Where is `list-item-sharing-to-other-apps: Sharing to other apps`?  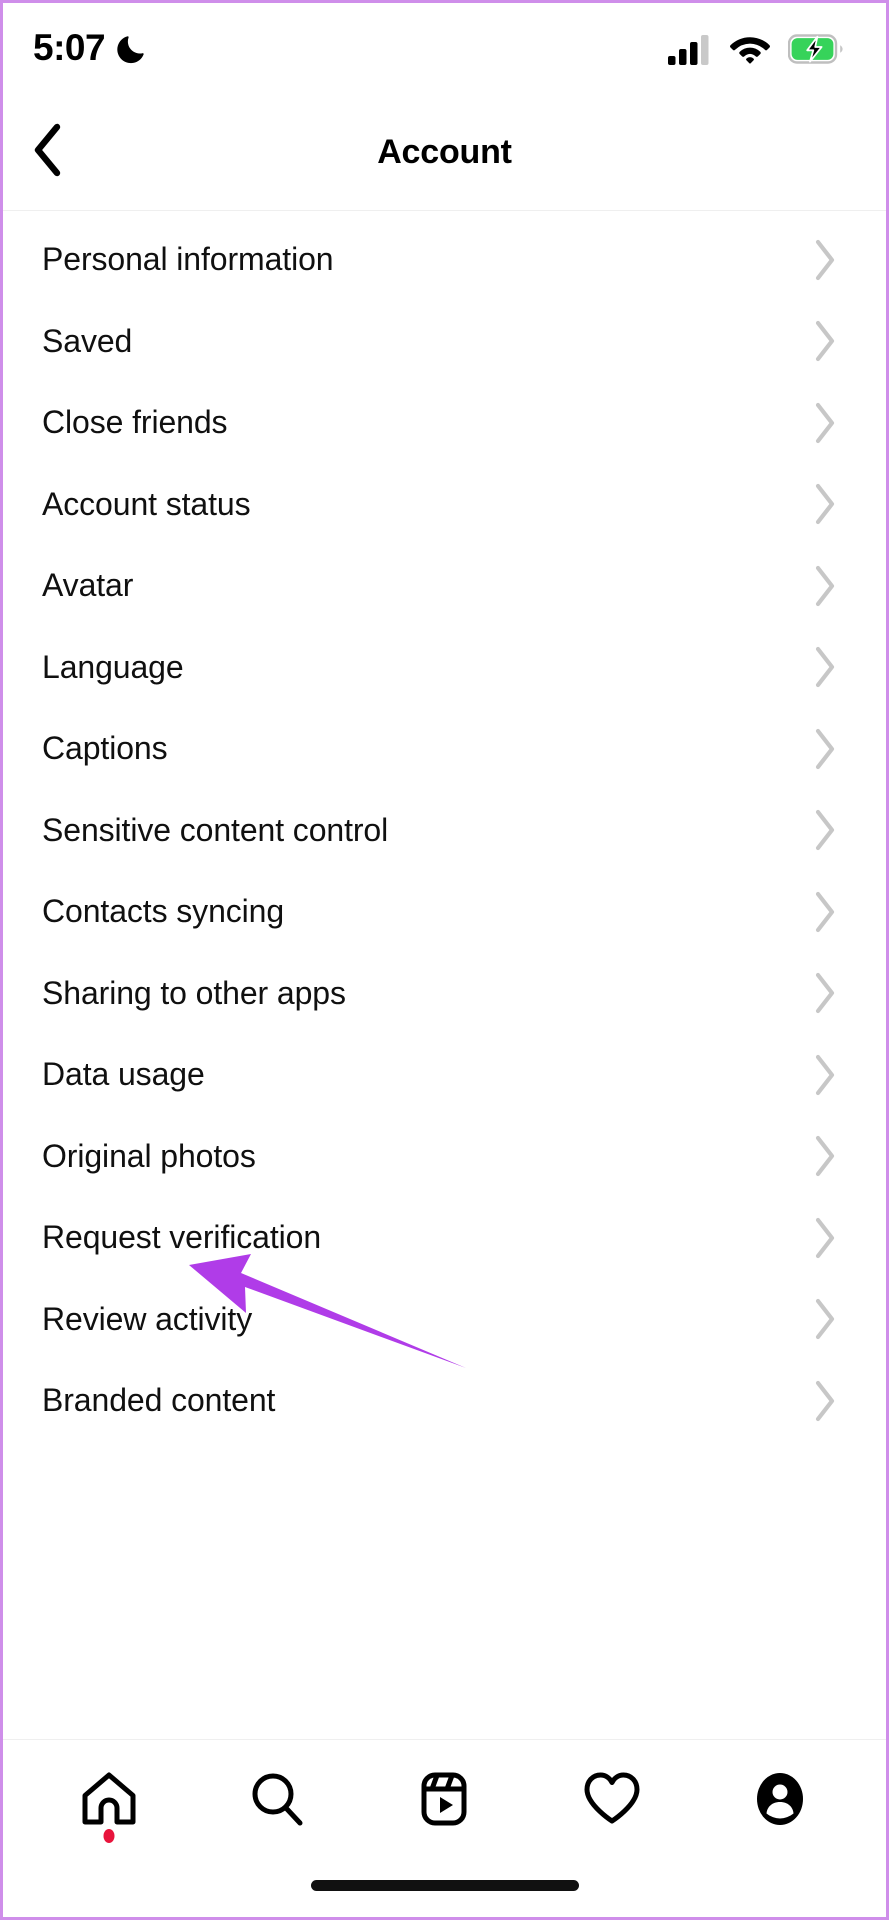 list-item-sharing-to-other-apps: Sharing to other apps is located at coordinates (444, 993).